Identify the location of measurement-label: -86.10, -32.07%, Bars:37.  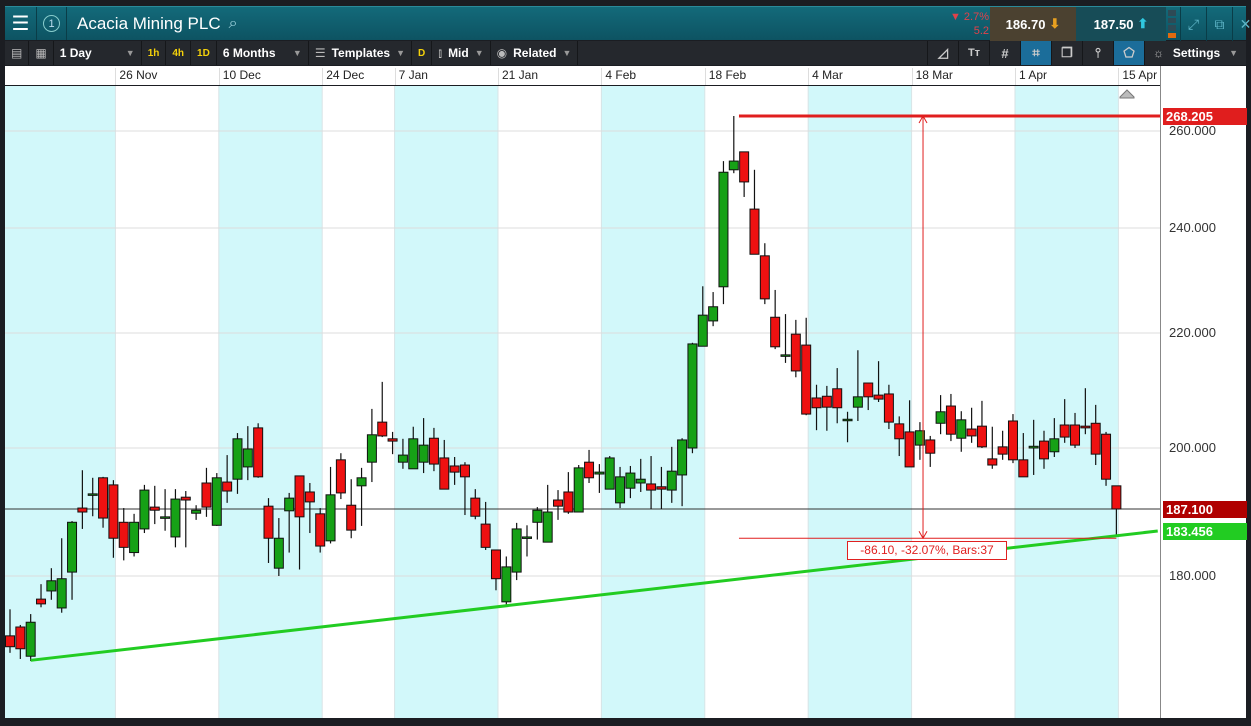
(927, 550).